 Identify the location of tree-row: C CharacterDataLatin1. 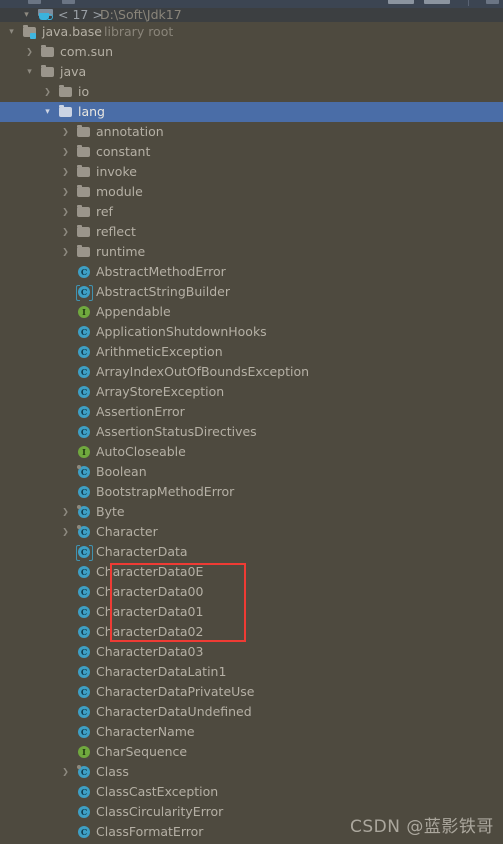
(251, 672).